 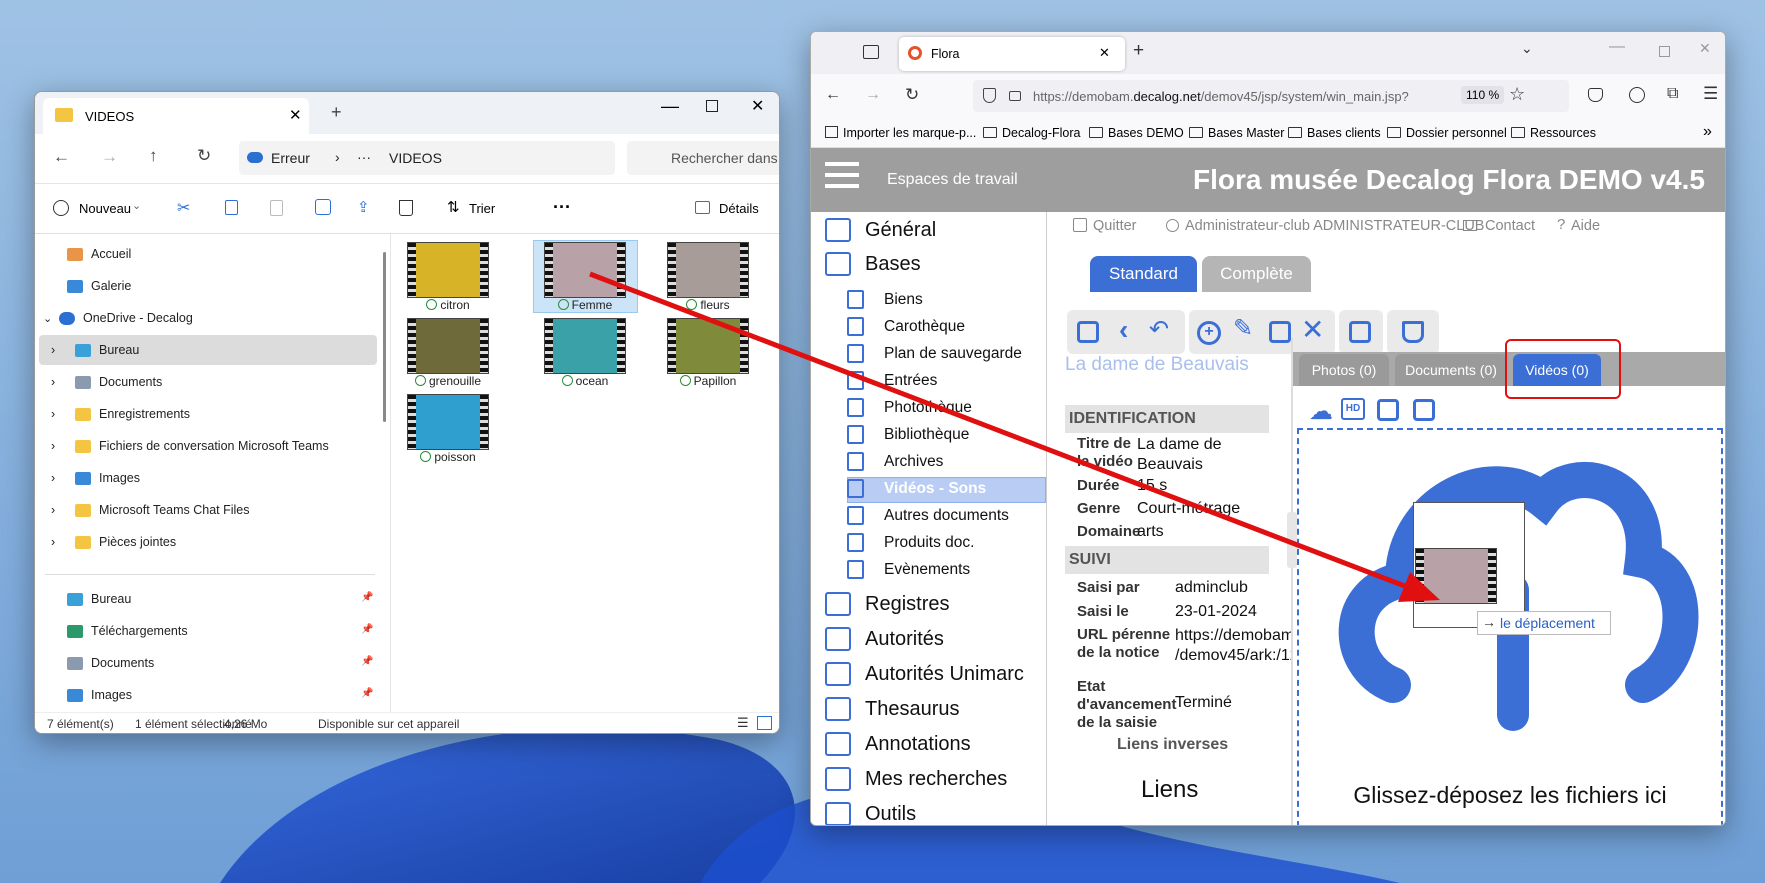 I want to click on delete-x-icon: ✕, so click(x=1312, y=329).